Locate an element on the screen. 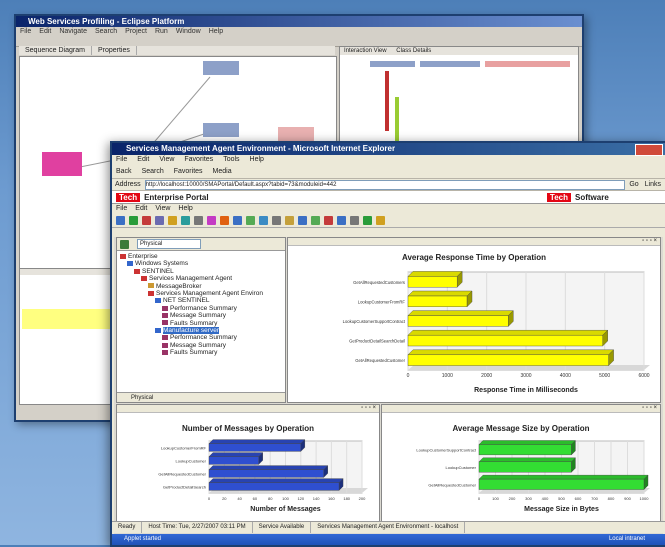 The height and width of the screenshot is (547, 665). category-label: GetProductDetailSearch is located at coordinates (184, 487).